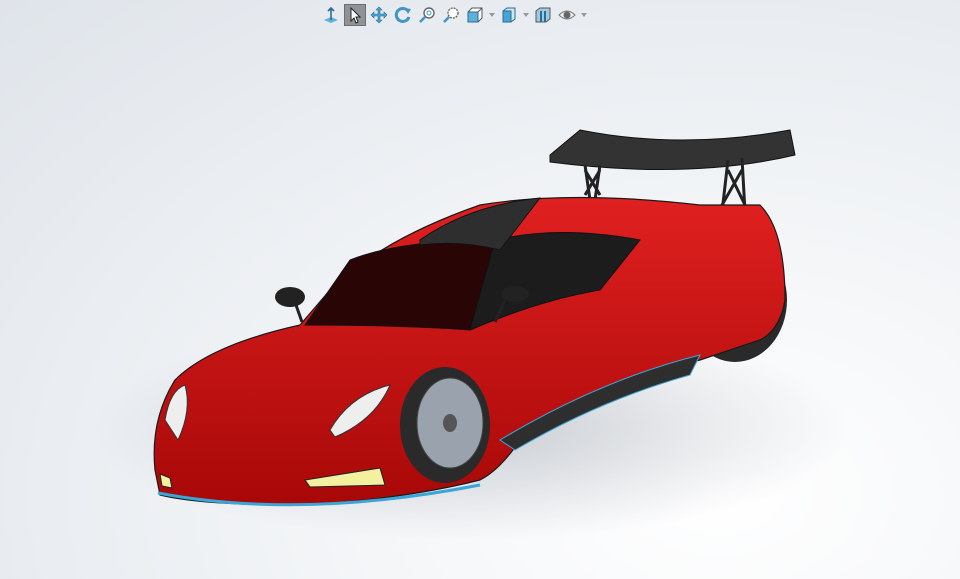  Describe the element at coordinates (400, 285) in the screenshot. I see `windshield` at that location.